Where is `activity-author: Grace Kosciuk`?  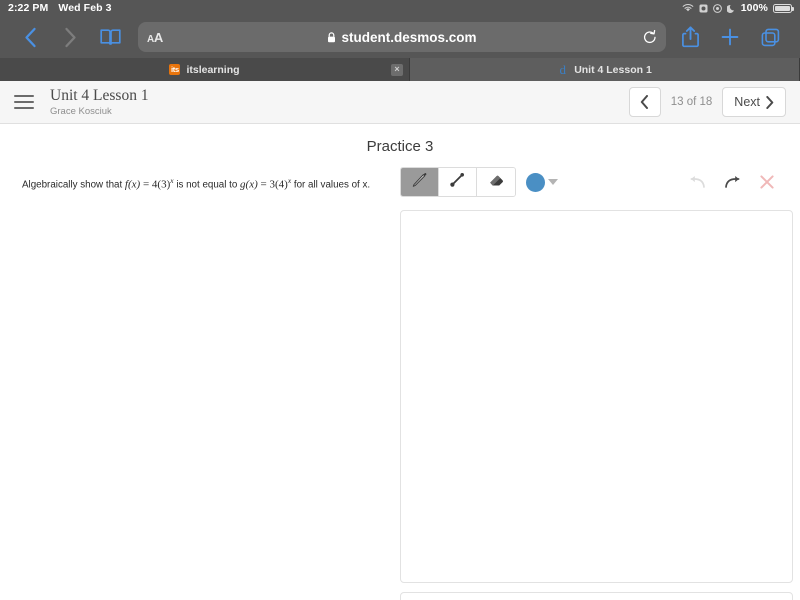
activity-author: Grace Kosciuk is located at coordinates (81, 111).